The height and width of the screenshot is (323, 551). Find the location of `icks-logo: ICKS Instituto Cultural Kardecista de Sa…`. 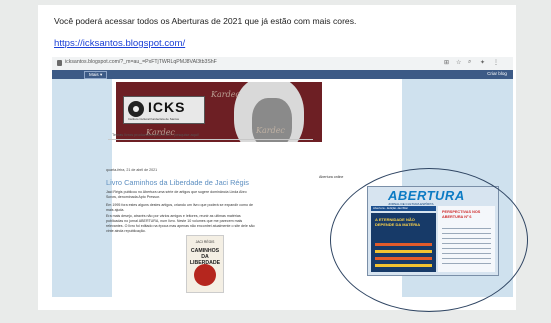

icks-logo: ICKS Instituto Cultural Kardecista de Sa… is located at coordinates (164, 110).